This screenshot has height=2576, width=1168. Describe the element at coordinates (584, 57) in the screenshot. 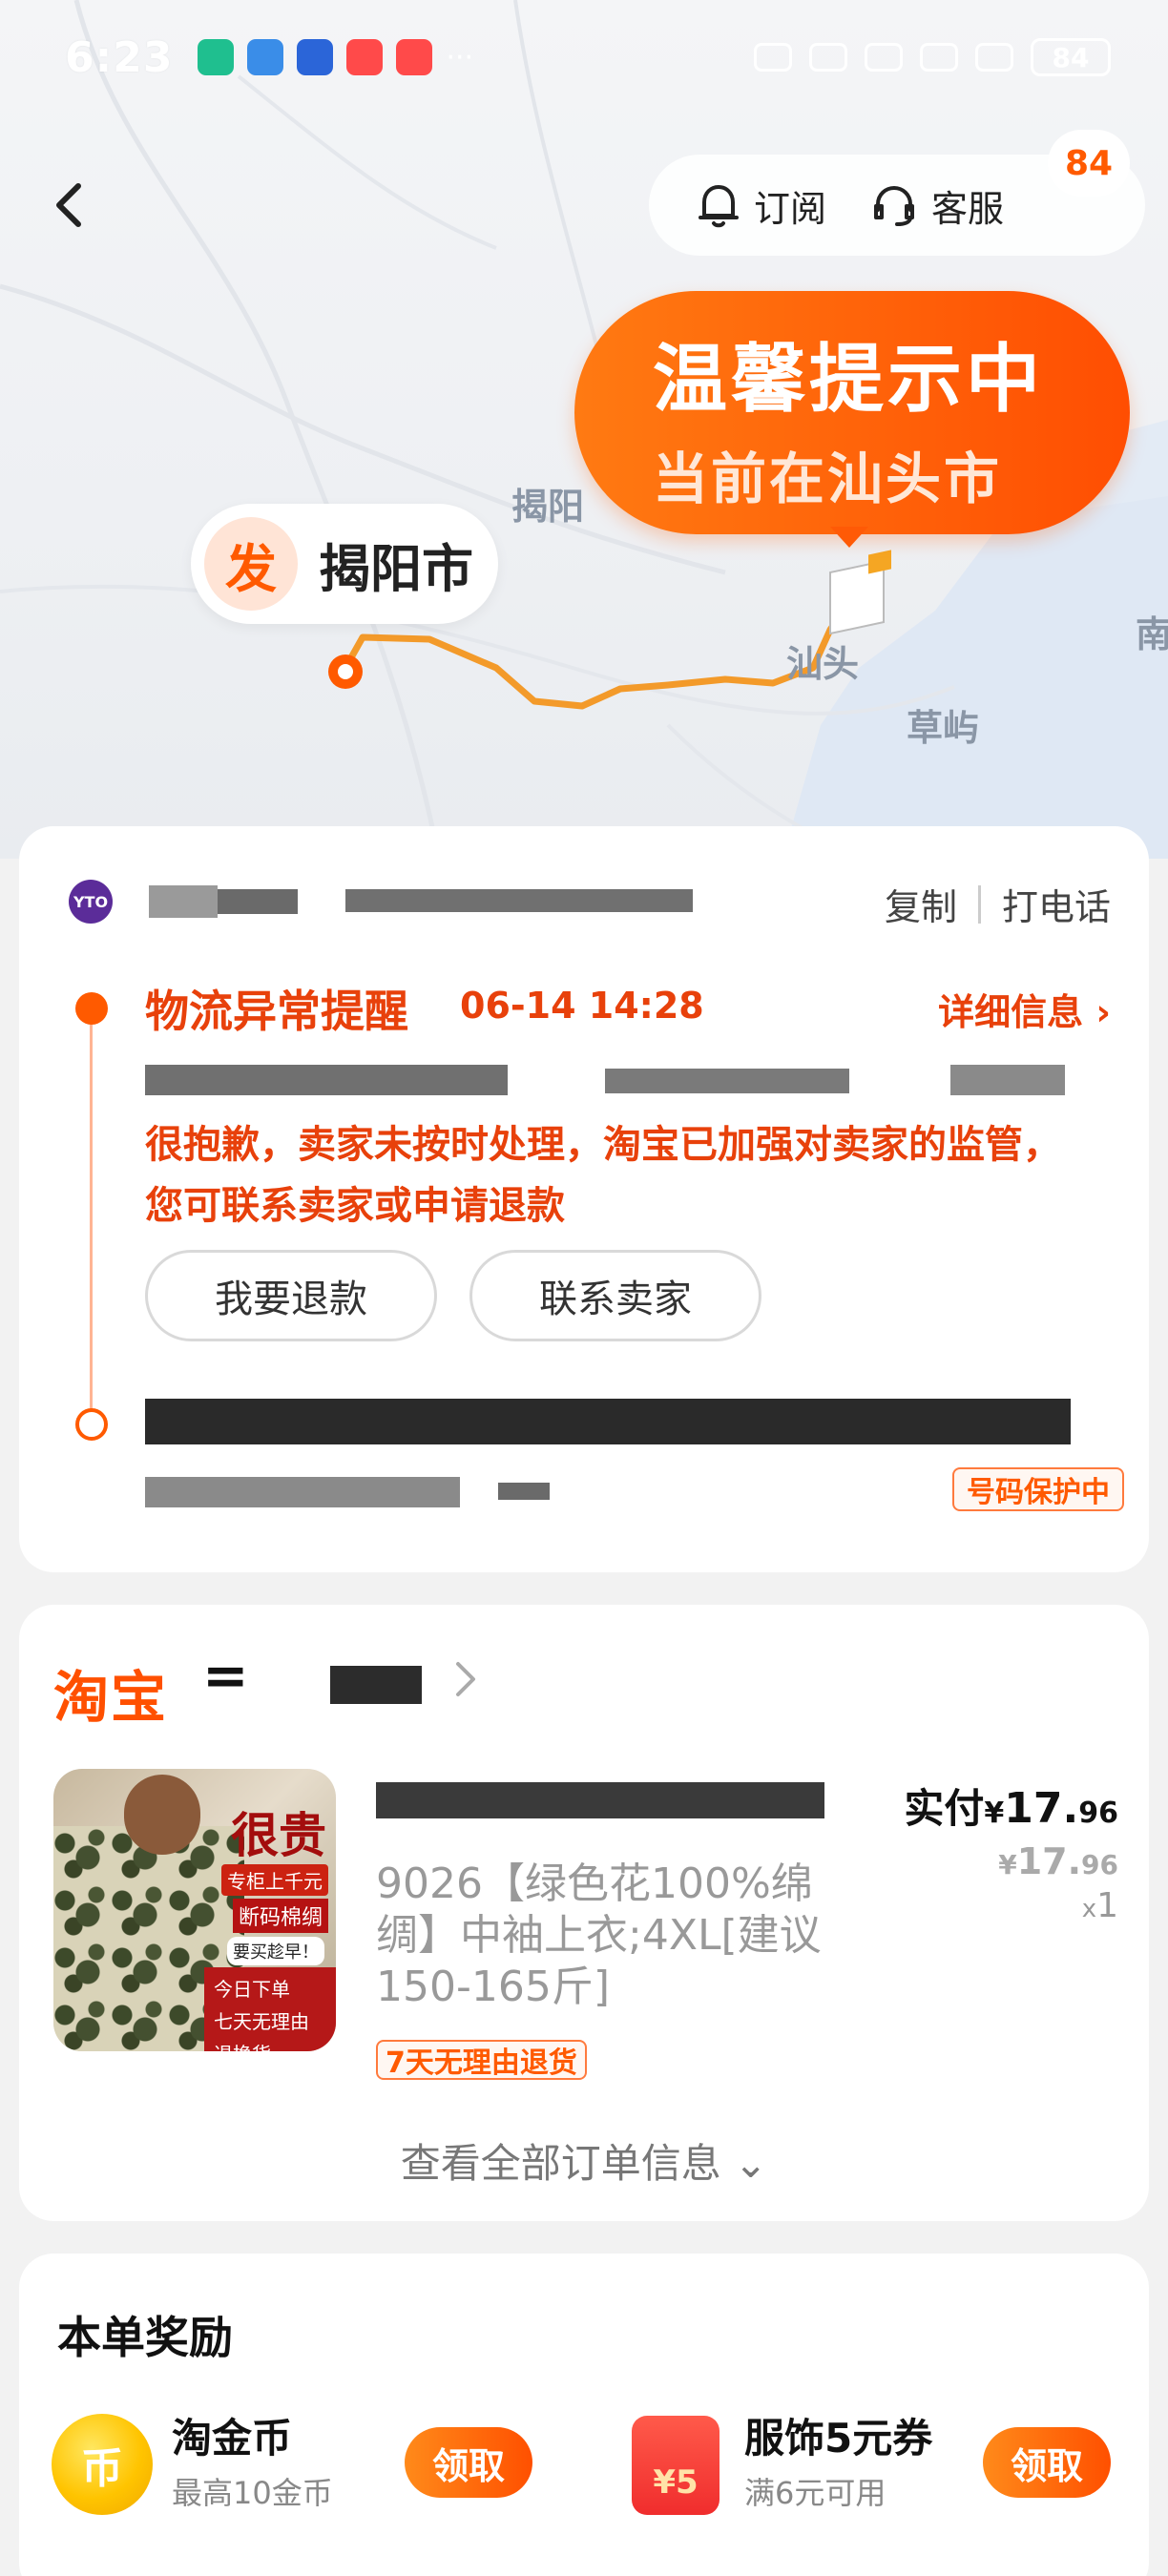

I see `status-bar: 6:23 ··· 84` at that location.